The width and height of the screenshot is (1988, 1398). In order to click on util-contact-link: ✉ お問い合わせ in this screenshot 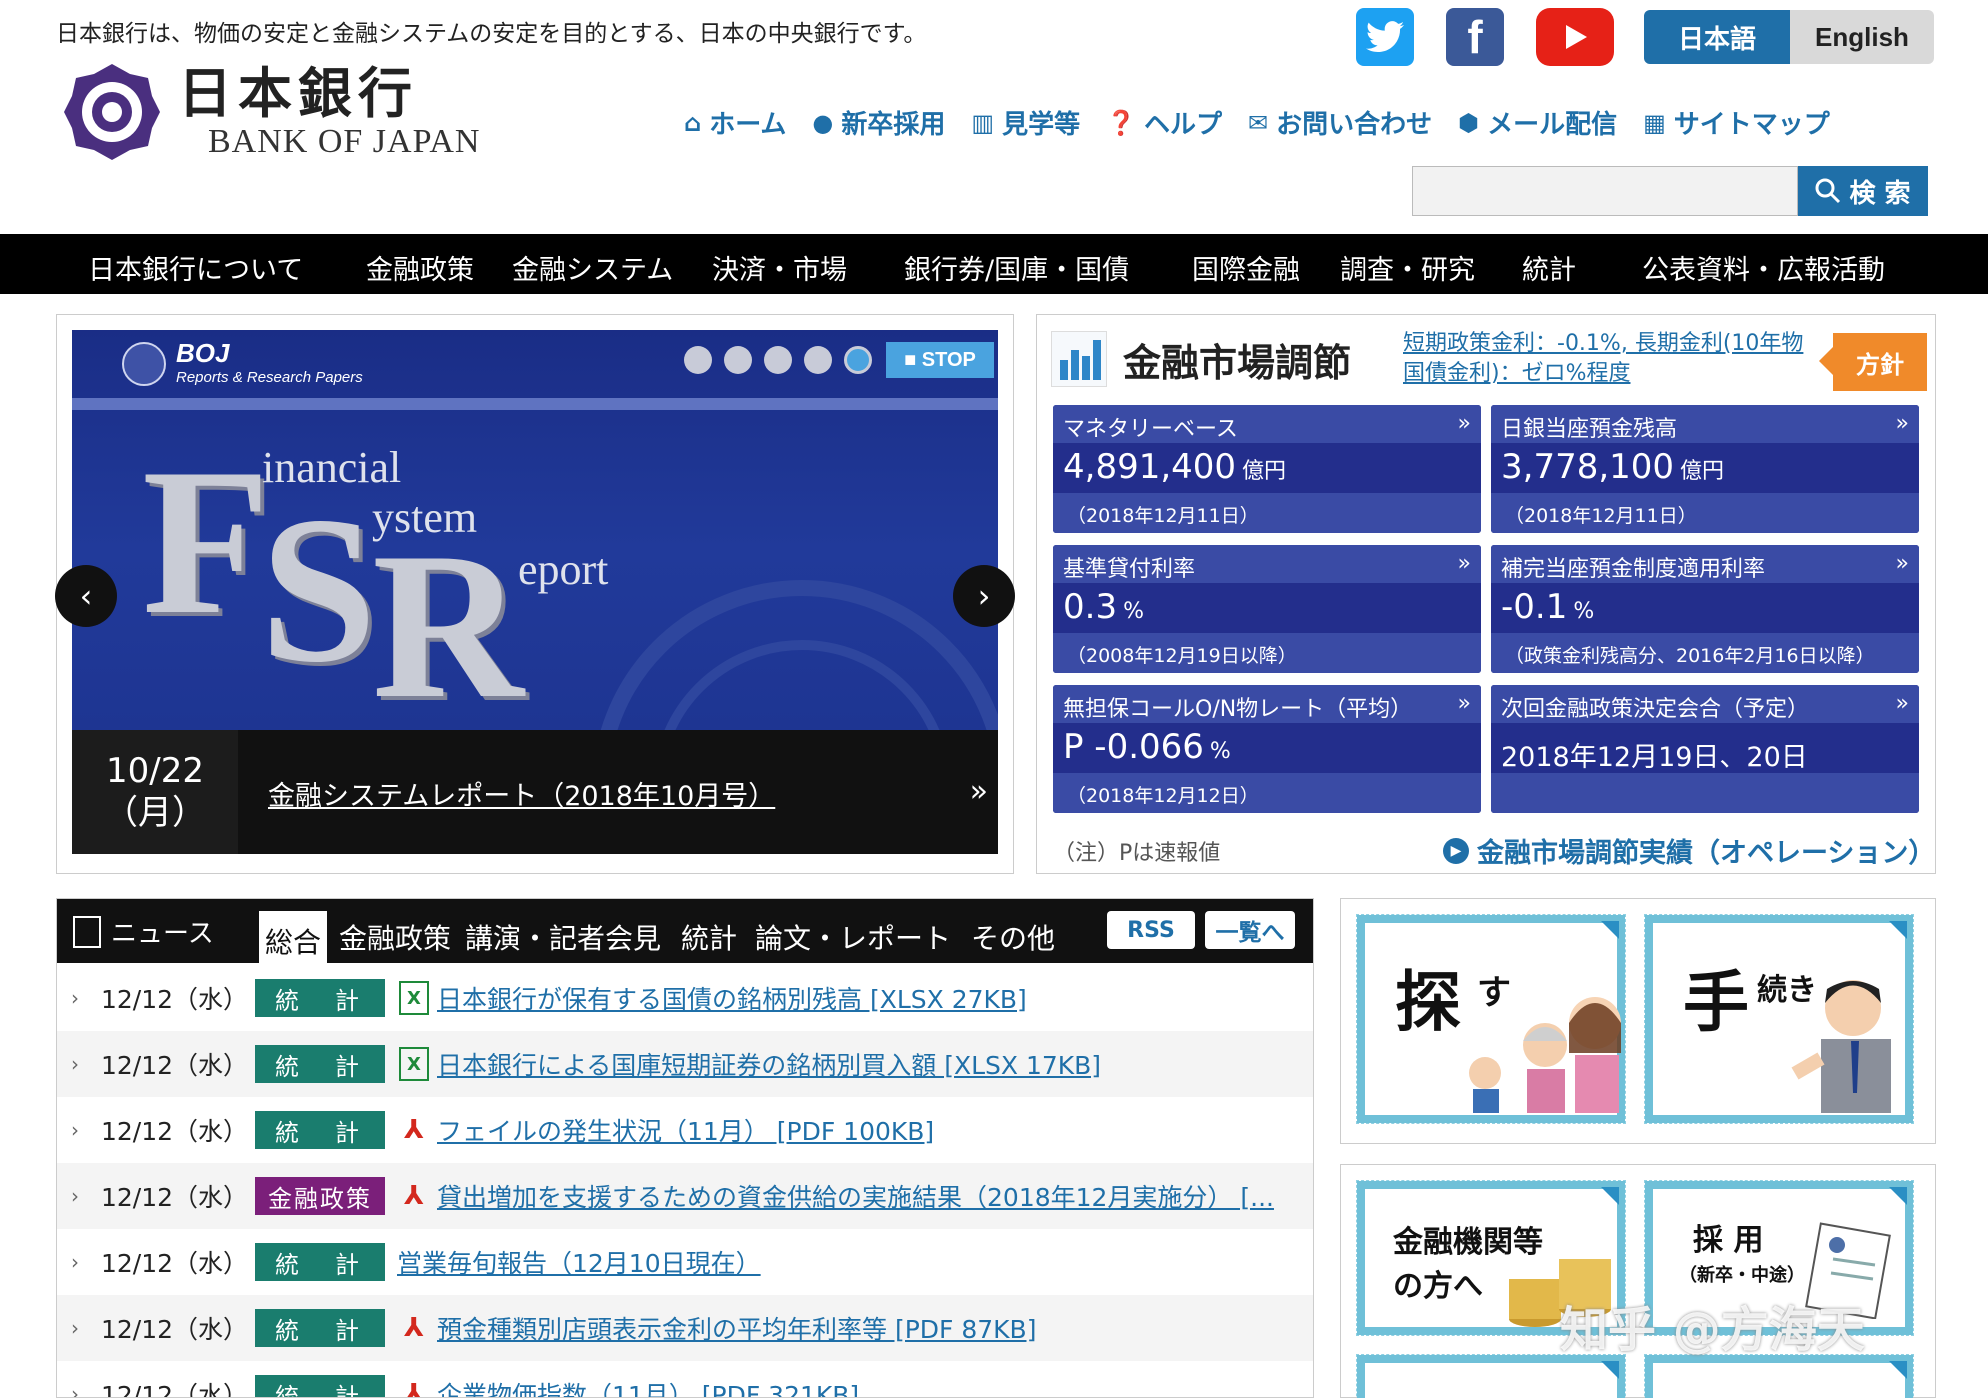, I will do `click(1340, 122)`.